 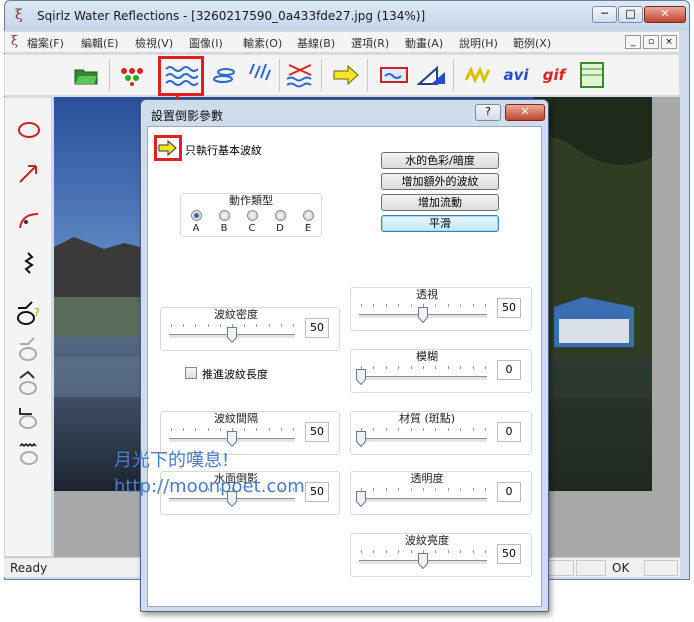 What do you see at coordinates (630, 14) in the screenshot?
I see `maximize-button: □` at bounding box center [630, 14].